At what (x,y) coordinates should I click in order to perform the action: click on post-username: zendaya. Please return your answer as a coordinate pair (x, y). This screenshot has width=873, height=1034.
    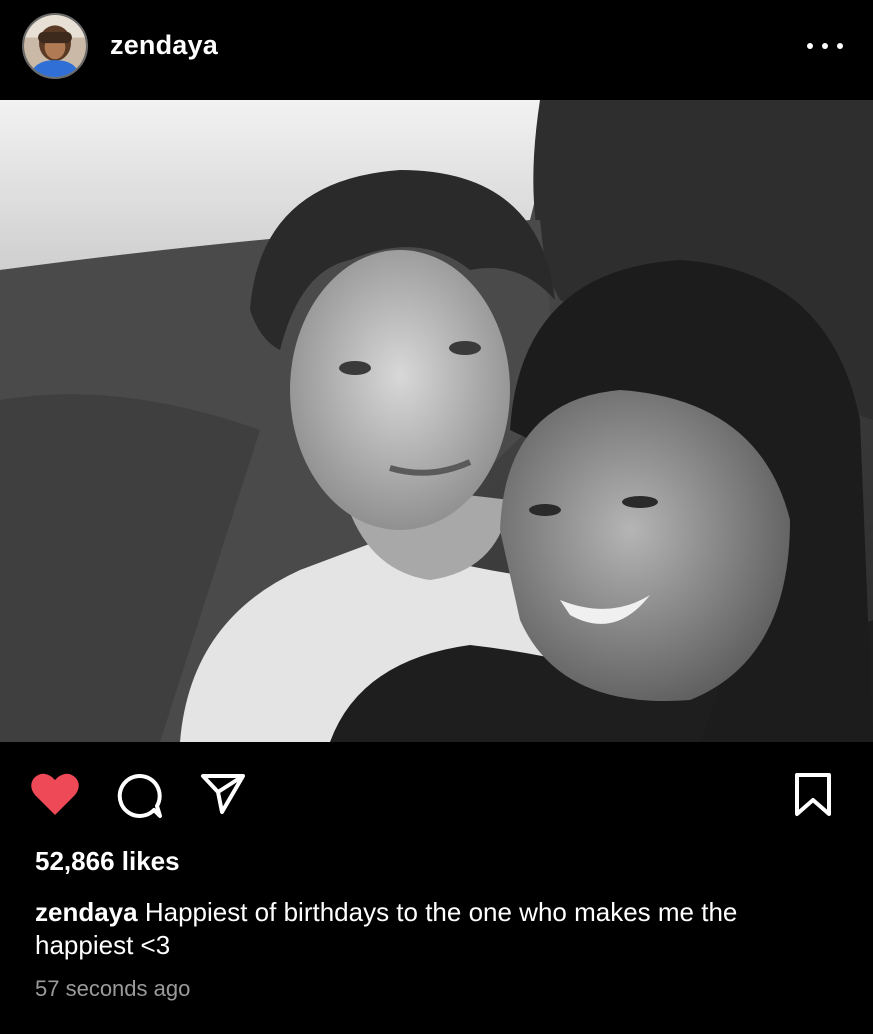
    Looking at the image, I should click on (164, 45).